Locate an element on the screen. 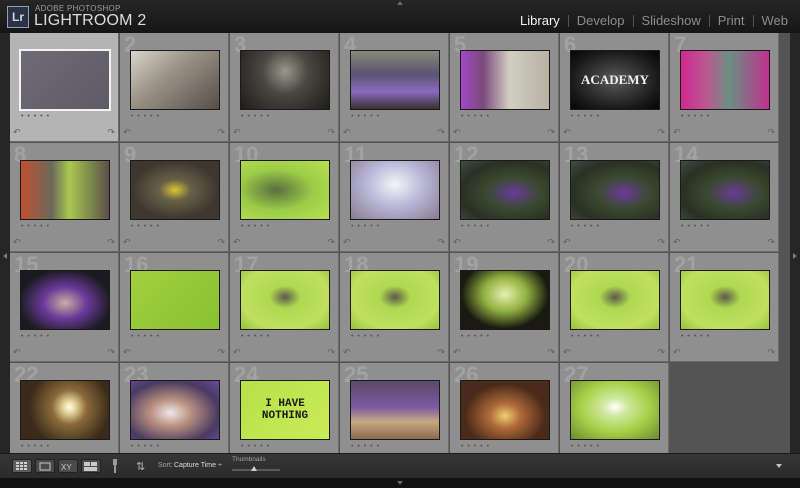 The height and width of the screenshot is (488, 800). thumbnail-cell: 19 • • • • • ↶ ↷ is located at coordinates (504, 307).